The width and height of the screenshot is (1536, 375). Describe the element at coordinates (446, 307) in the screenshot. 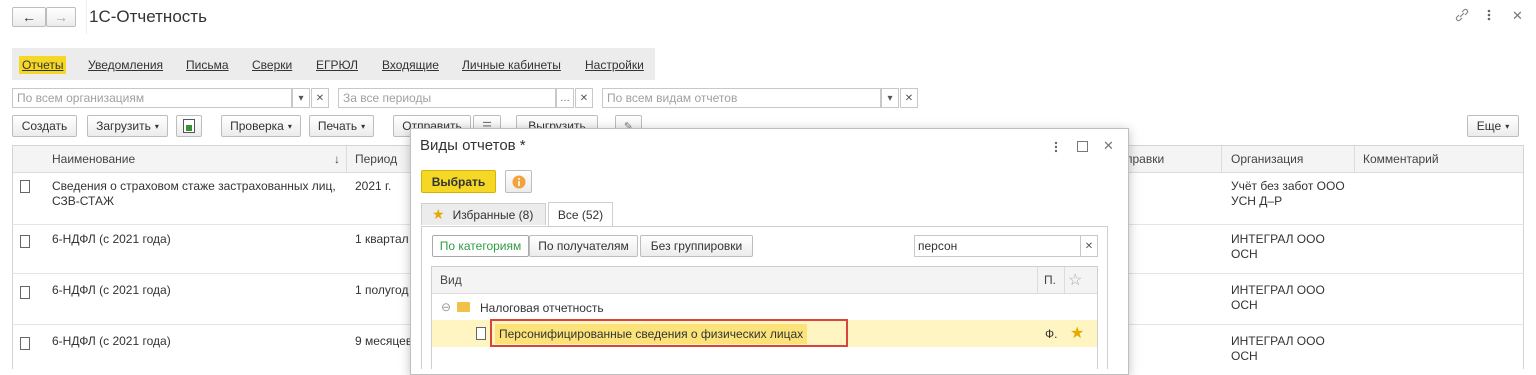

I see `collapse-icon: ⊖` at that location.